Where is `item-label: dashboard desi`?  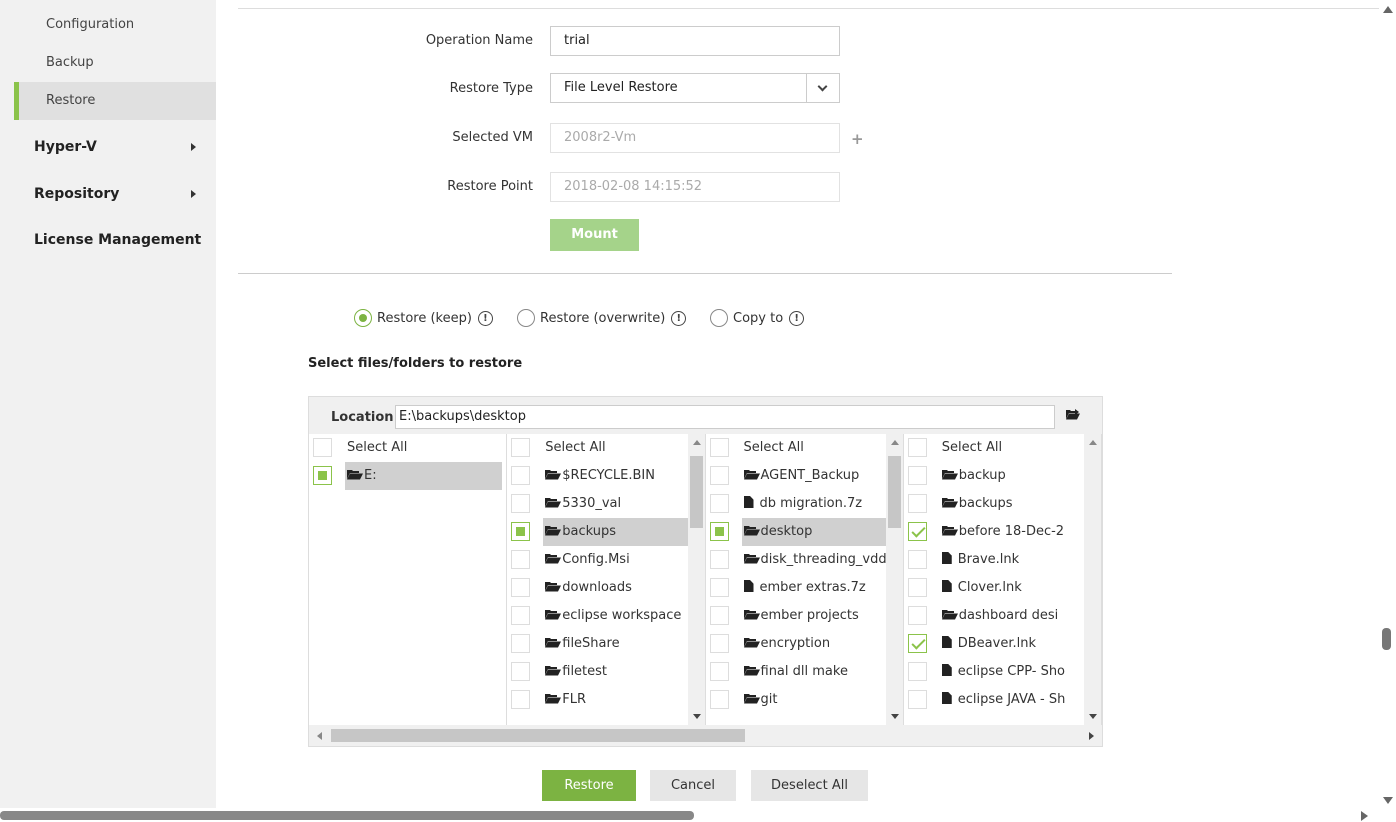
item-label: dashboard desi is located at coordinates (1002, 616).